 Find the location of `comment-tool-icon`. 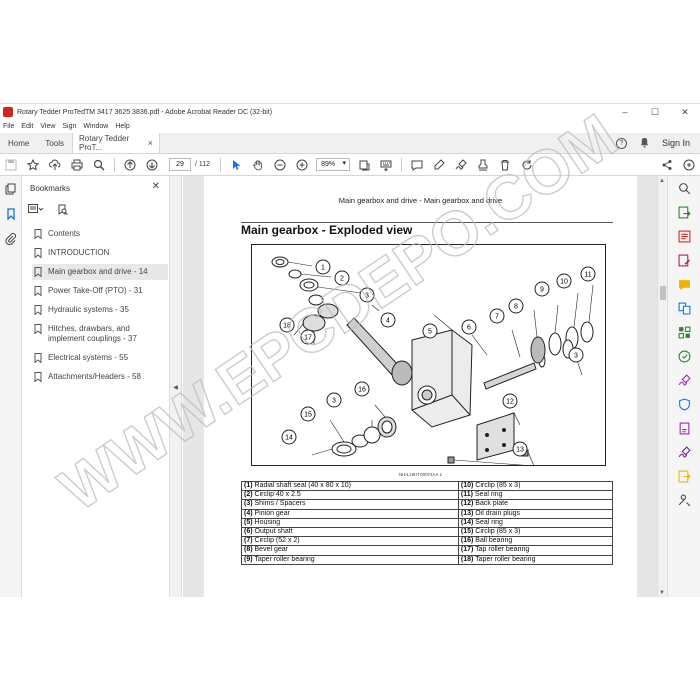

comment-tool-icon is located at coordinates (684, 284).